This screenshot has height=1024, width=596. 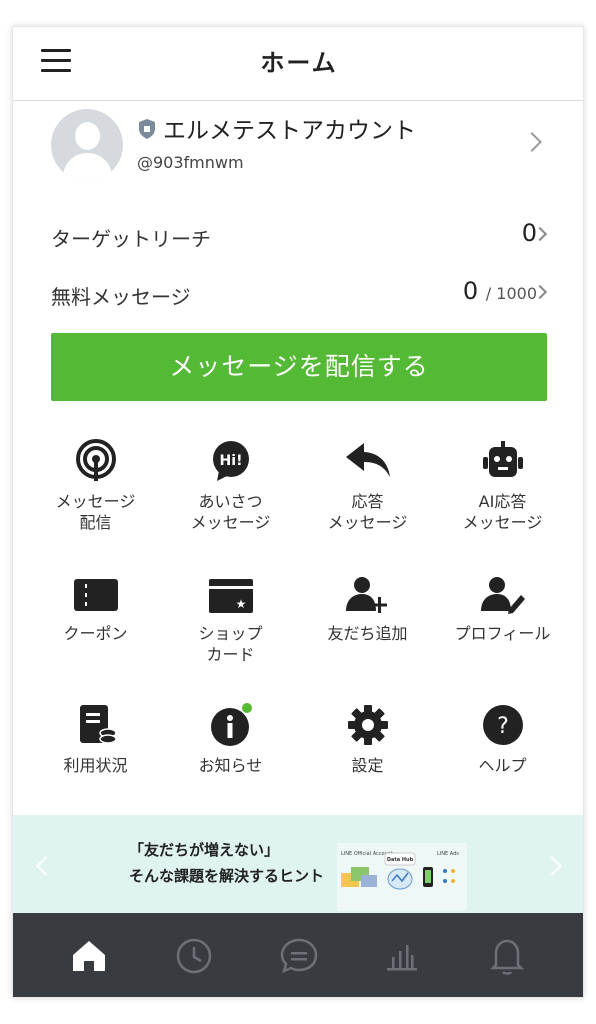 What do you see at coordinates (367, 765) in the screenshot?
I see `menu-label: 設定` at bounding box center [367, 765].